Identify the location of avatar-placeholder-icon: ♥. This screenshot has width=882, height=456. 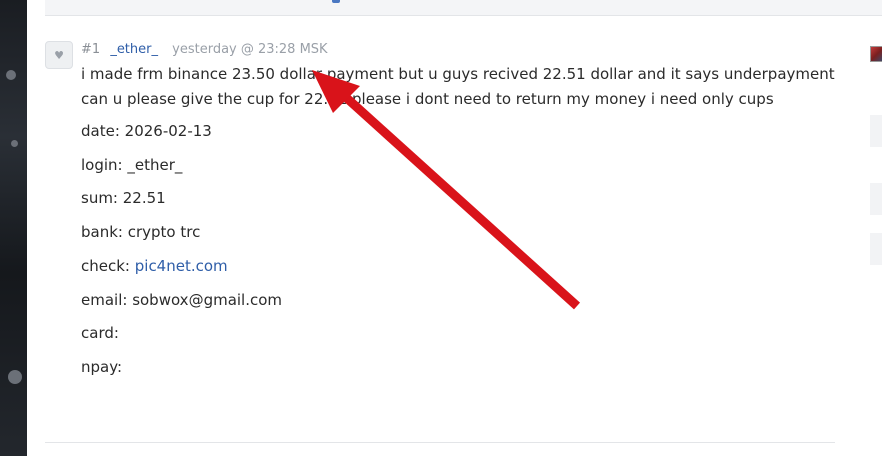
(59, 55).